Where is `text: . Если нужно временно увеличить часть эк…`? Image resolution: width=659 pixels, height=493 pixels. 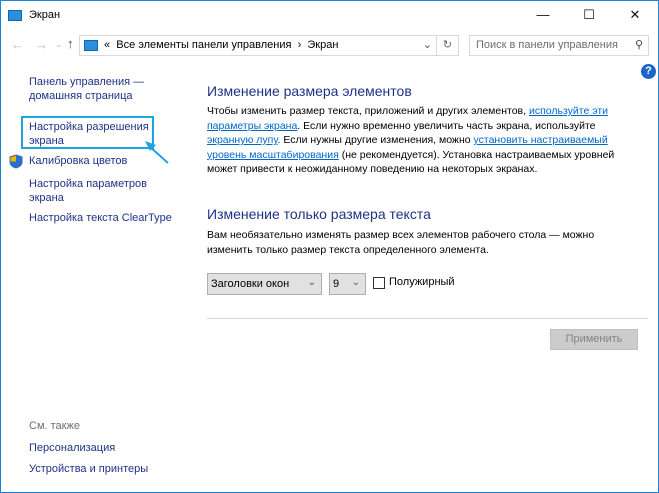 text: . Если нужно временно увеличить часть эк… is located at coordinates (446, 125).